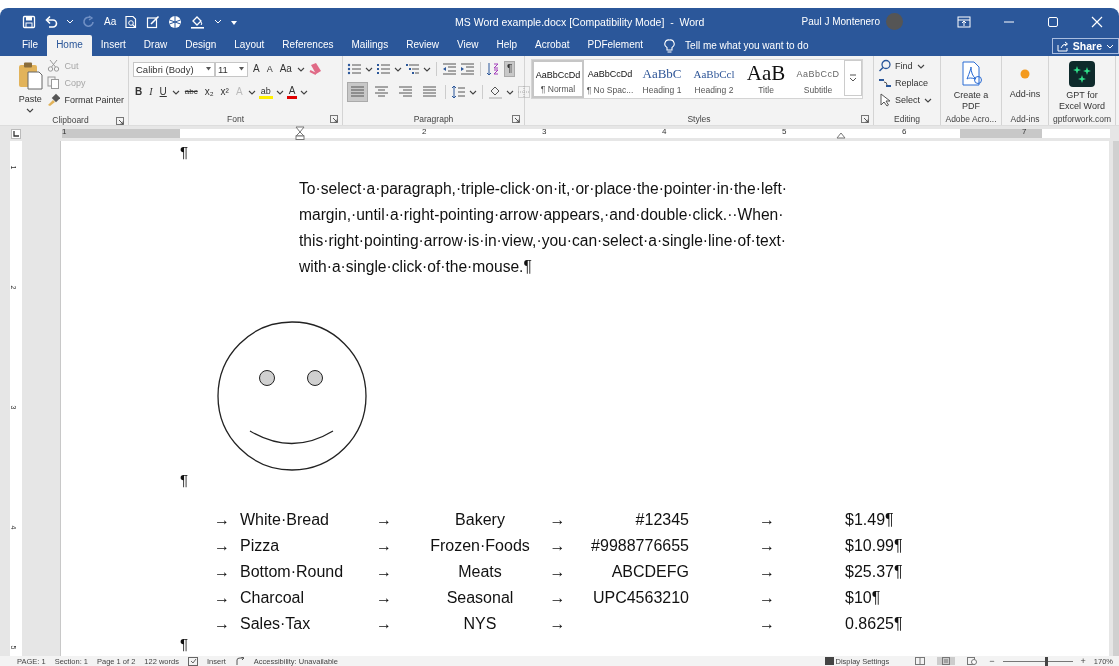 This screenshot has height=666, width=1119. What do you see at coordinates (201, 45) in the screenshot?
I see `ribbon-tab: Design` at bounding box center [201, 45].